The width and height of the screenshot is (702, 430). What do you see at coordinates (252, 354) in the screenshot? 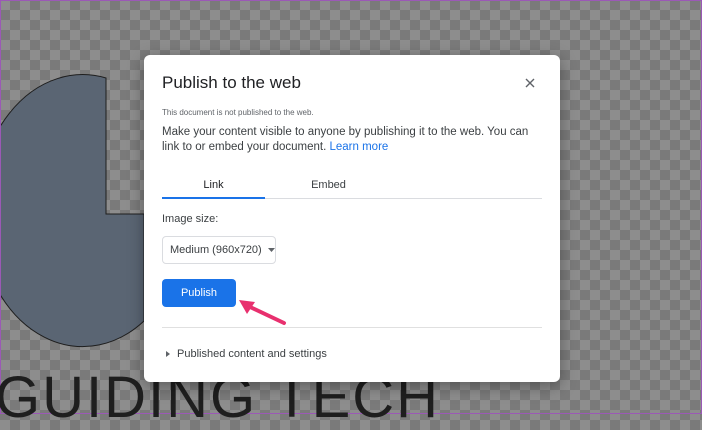
I see `published-settings-label: Published content and settings` at bounding box center [252, 354].